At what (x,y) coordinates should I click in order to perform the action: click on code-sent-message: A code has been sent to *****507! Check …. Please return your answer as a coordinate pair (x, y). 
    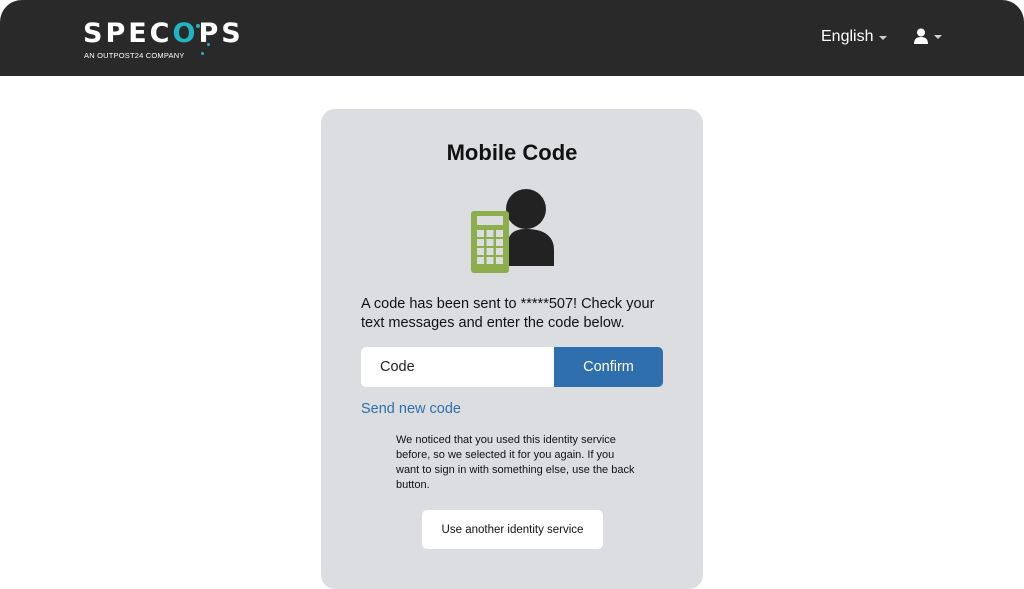
    Looking at the image, I should click on (508, 313).